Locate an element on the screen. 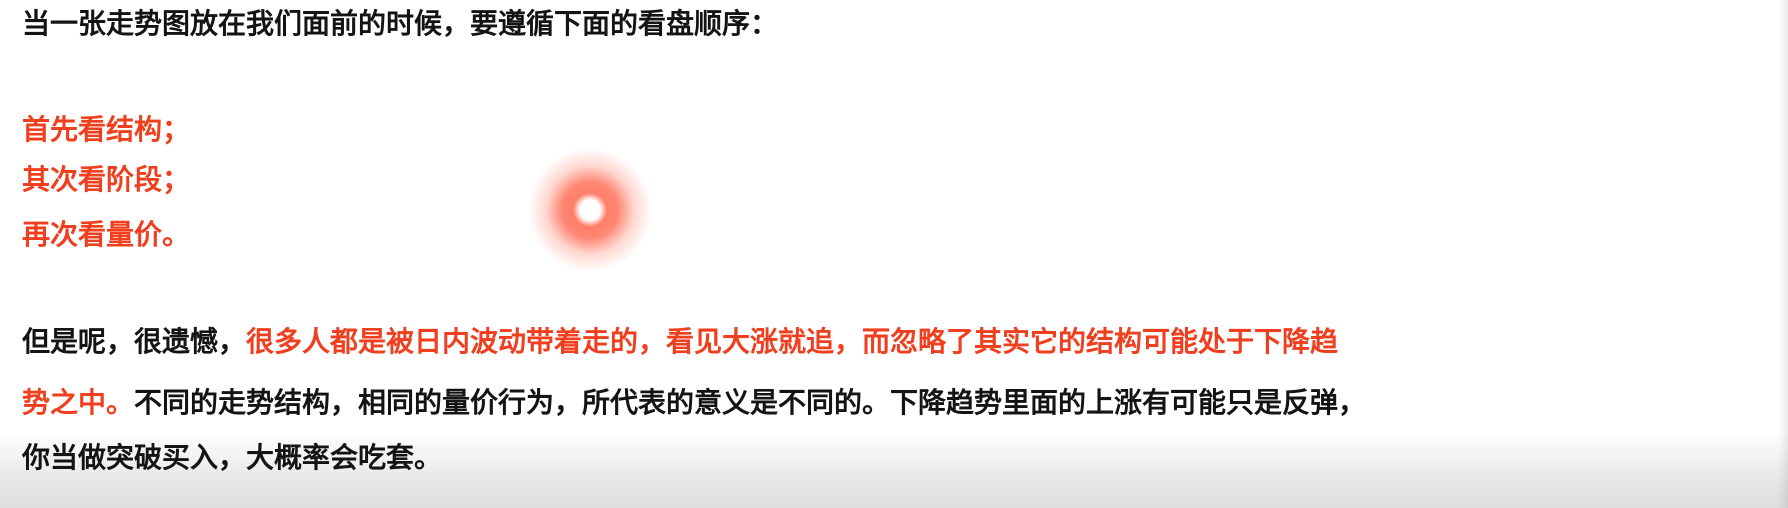 This screenshot has width=1788, height=508. edge-shadow is located at coordinates (1783, 254).